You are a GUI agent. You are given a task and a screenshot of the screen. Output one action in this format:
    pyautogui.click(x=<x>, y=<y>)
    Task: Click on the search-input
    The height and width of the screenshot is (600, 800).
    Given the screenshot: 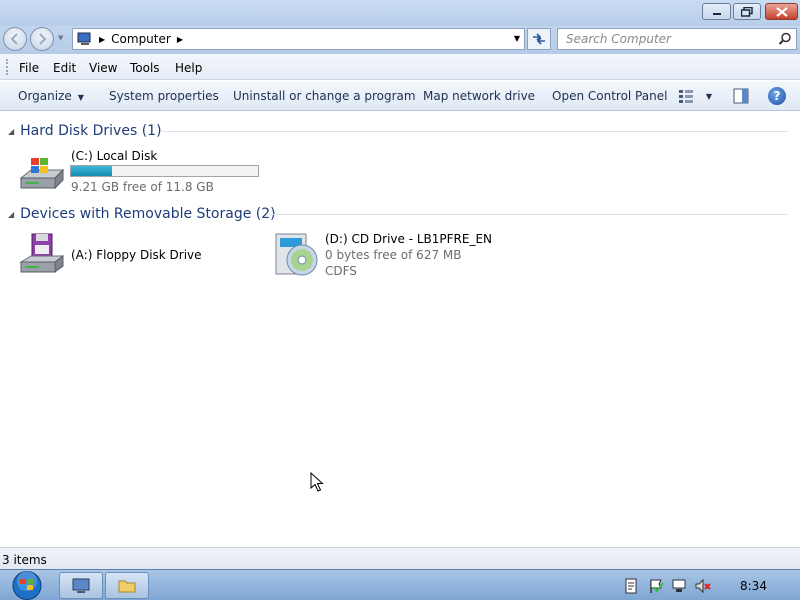 What is the action you would take?
    pyautogui.click(x=663, y=39)
    